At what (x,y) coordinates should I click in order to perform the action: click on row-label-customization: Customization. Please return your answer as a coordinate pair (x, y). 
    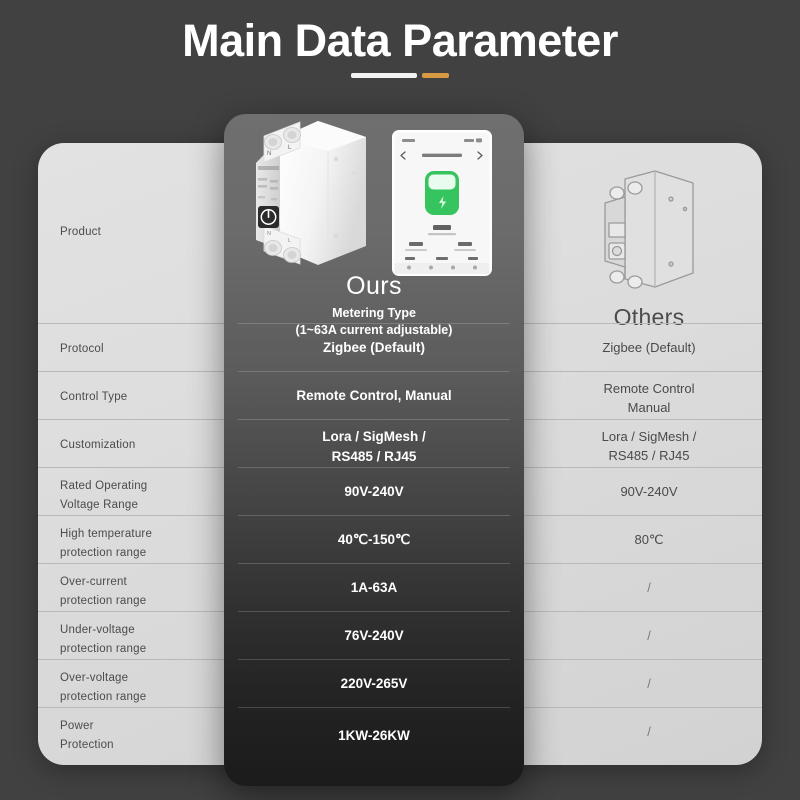
    Looking at the image, I should click on (98, 445).